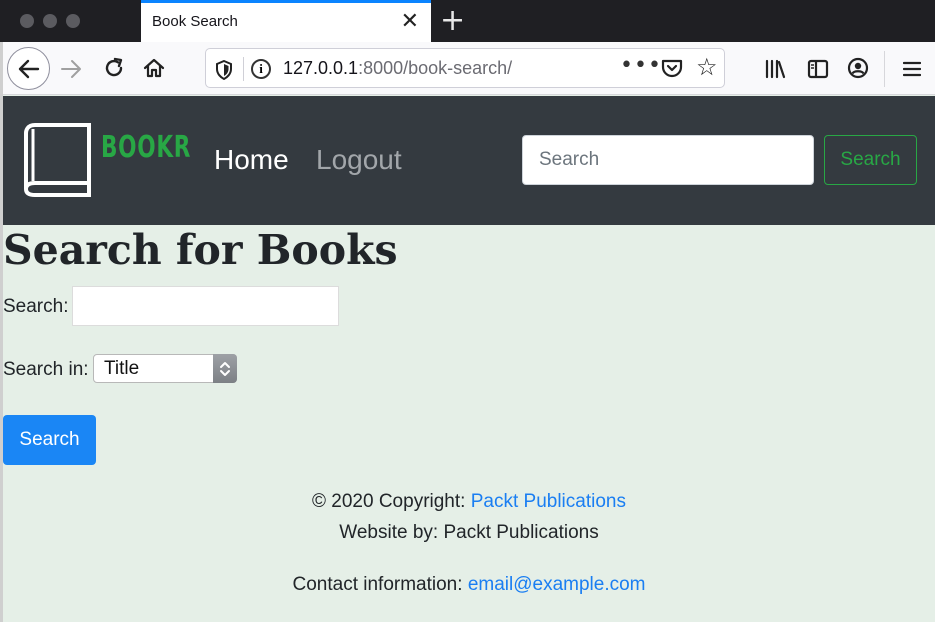 The width and height of the screenshot is (935, 622). I want to click on browser-toolbar: i 127.0.0.1:8000/book-search/ ••• ☆, so click(467, 68).